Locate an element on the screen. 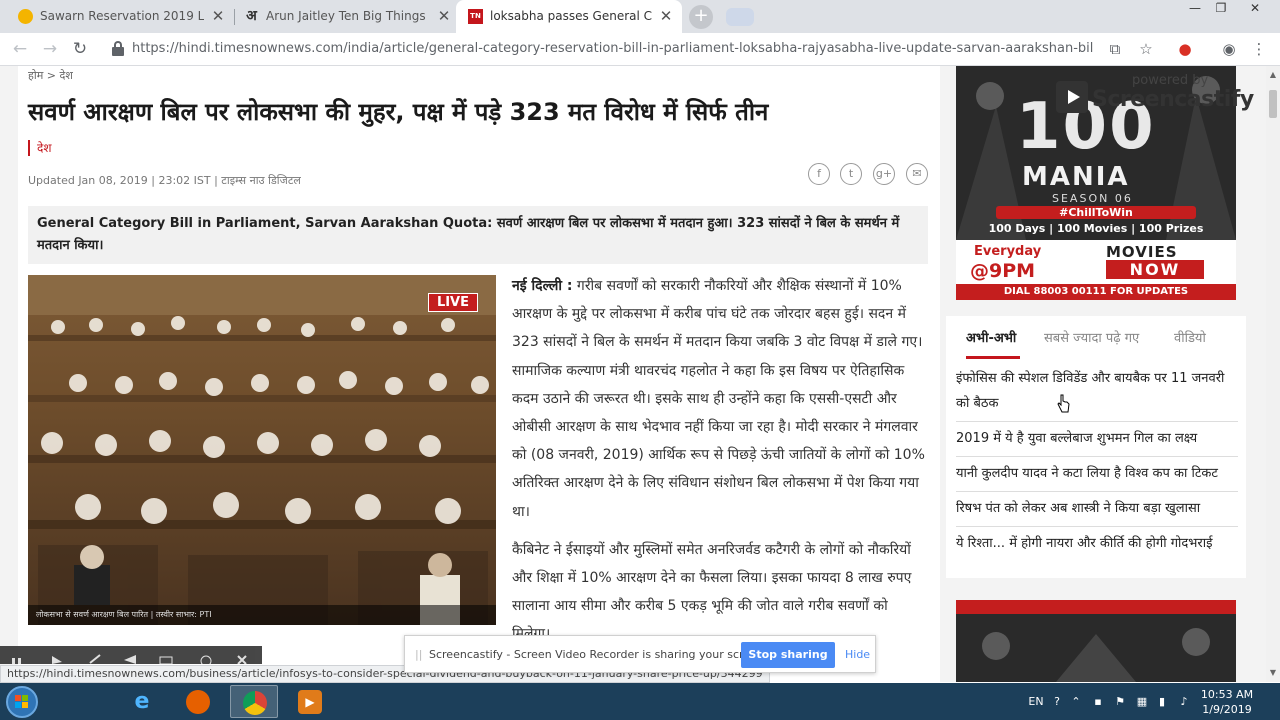 This screenshot has width=1280, height=720. tab-sawarn-reservation: Sawarn Reservation 2019 Live De ✕ is located at coordinates (120, 16).